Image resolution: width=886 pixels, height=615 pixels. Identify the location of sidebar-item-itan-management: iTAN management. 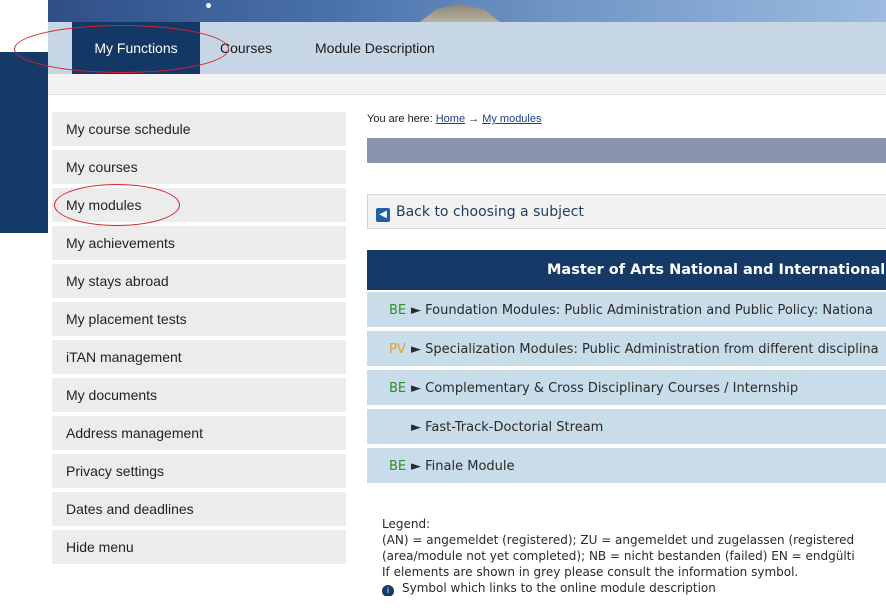
(199, 357).